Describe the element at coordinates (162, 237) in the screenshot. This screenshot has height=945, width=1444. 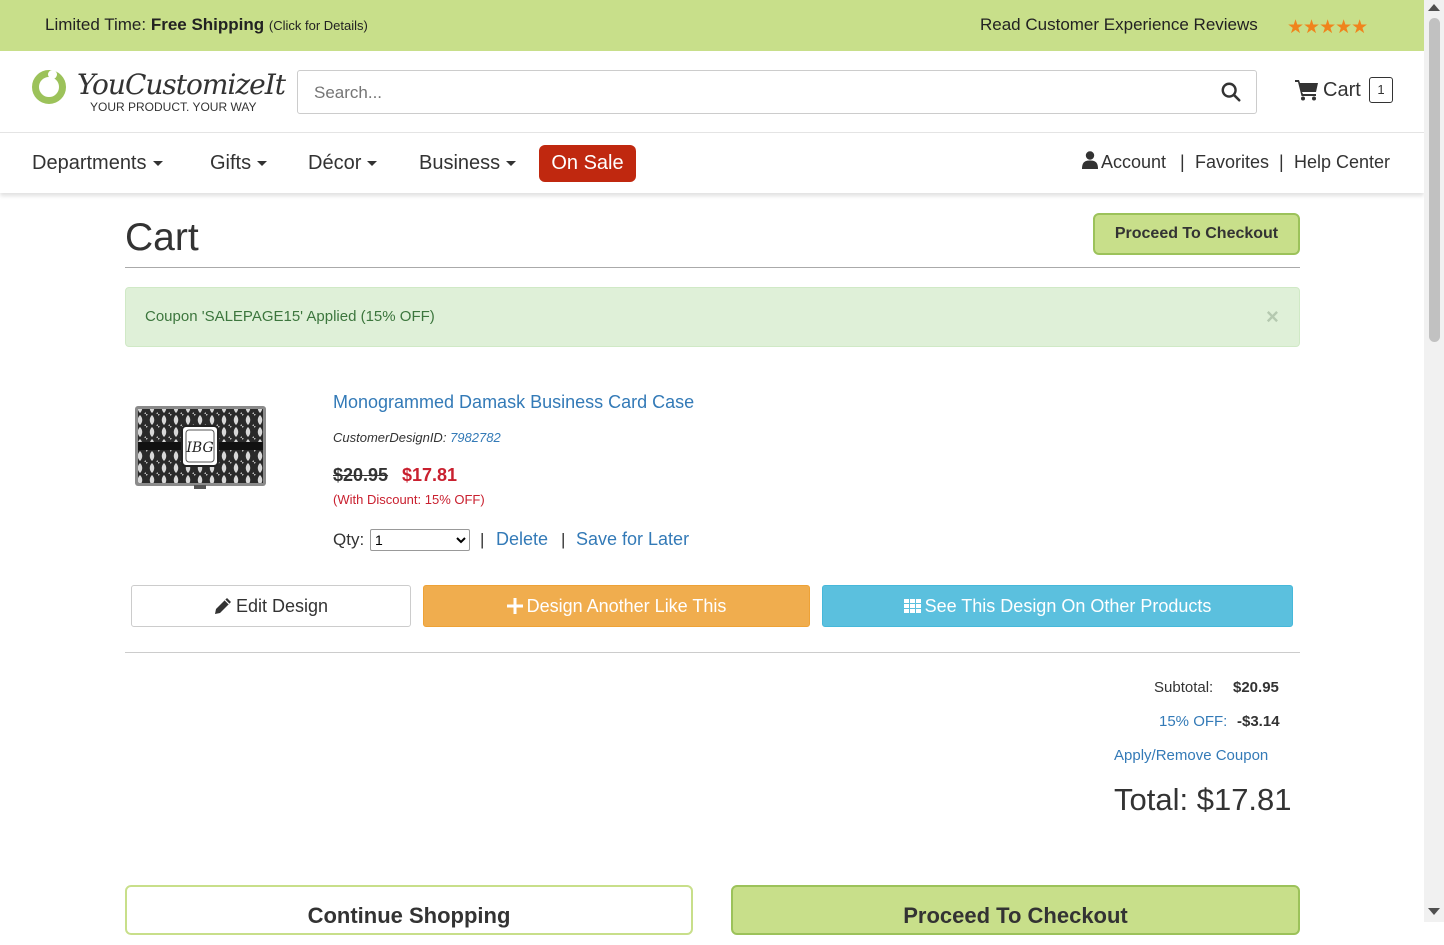
I see `page-title: Cart` at that location.